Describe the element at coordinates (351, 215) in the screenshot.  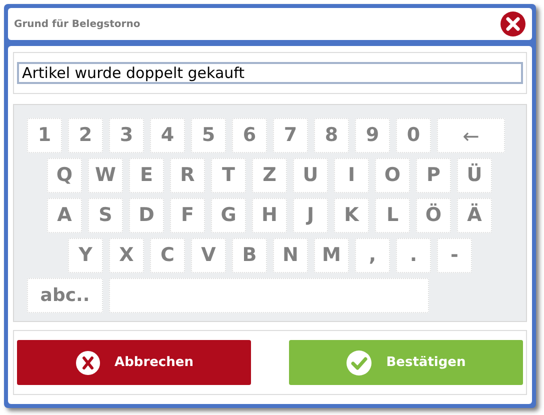
I see `key: K` at that location.